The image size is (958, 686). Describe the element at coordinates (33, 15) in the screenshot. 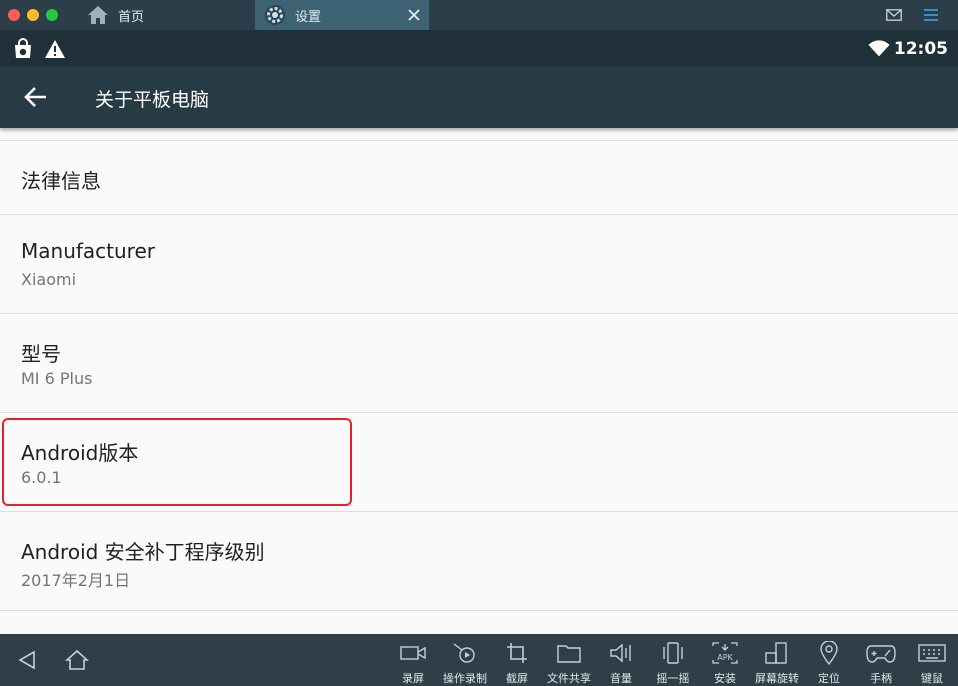

I see `minimize-window-button` at that location.